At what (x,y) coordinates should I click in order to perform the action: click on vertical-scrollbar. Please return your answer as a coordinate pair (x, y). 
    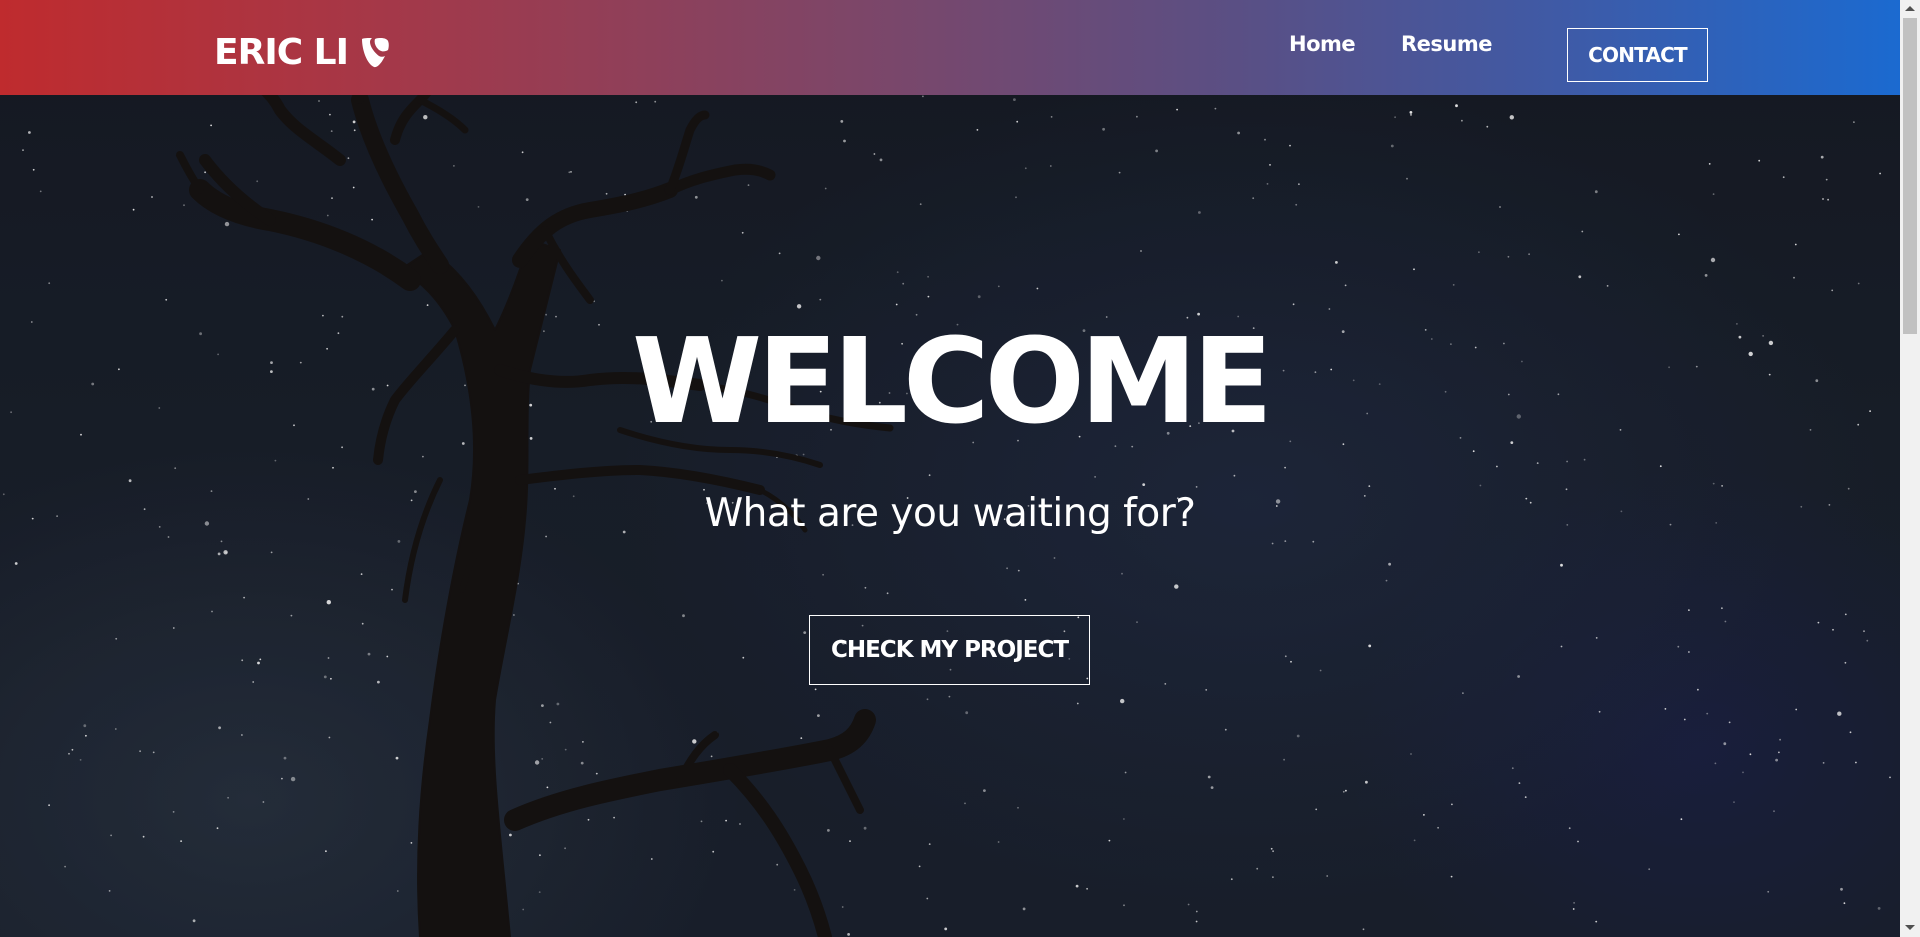
    Looking at the image, I should click on (1910, 468).